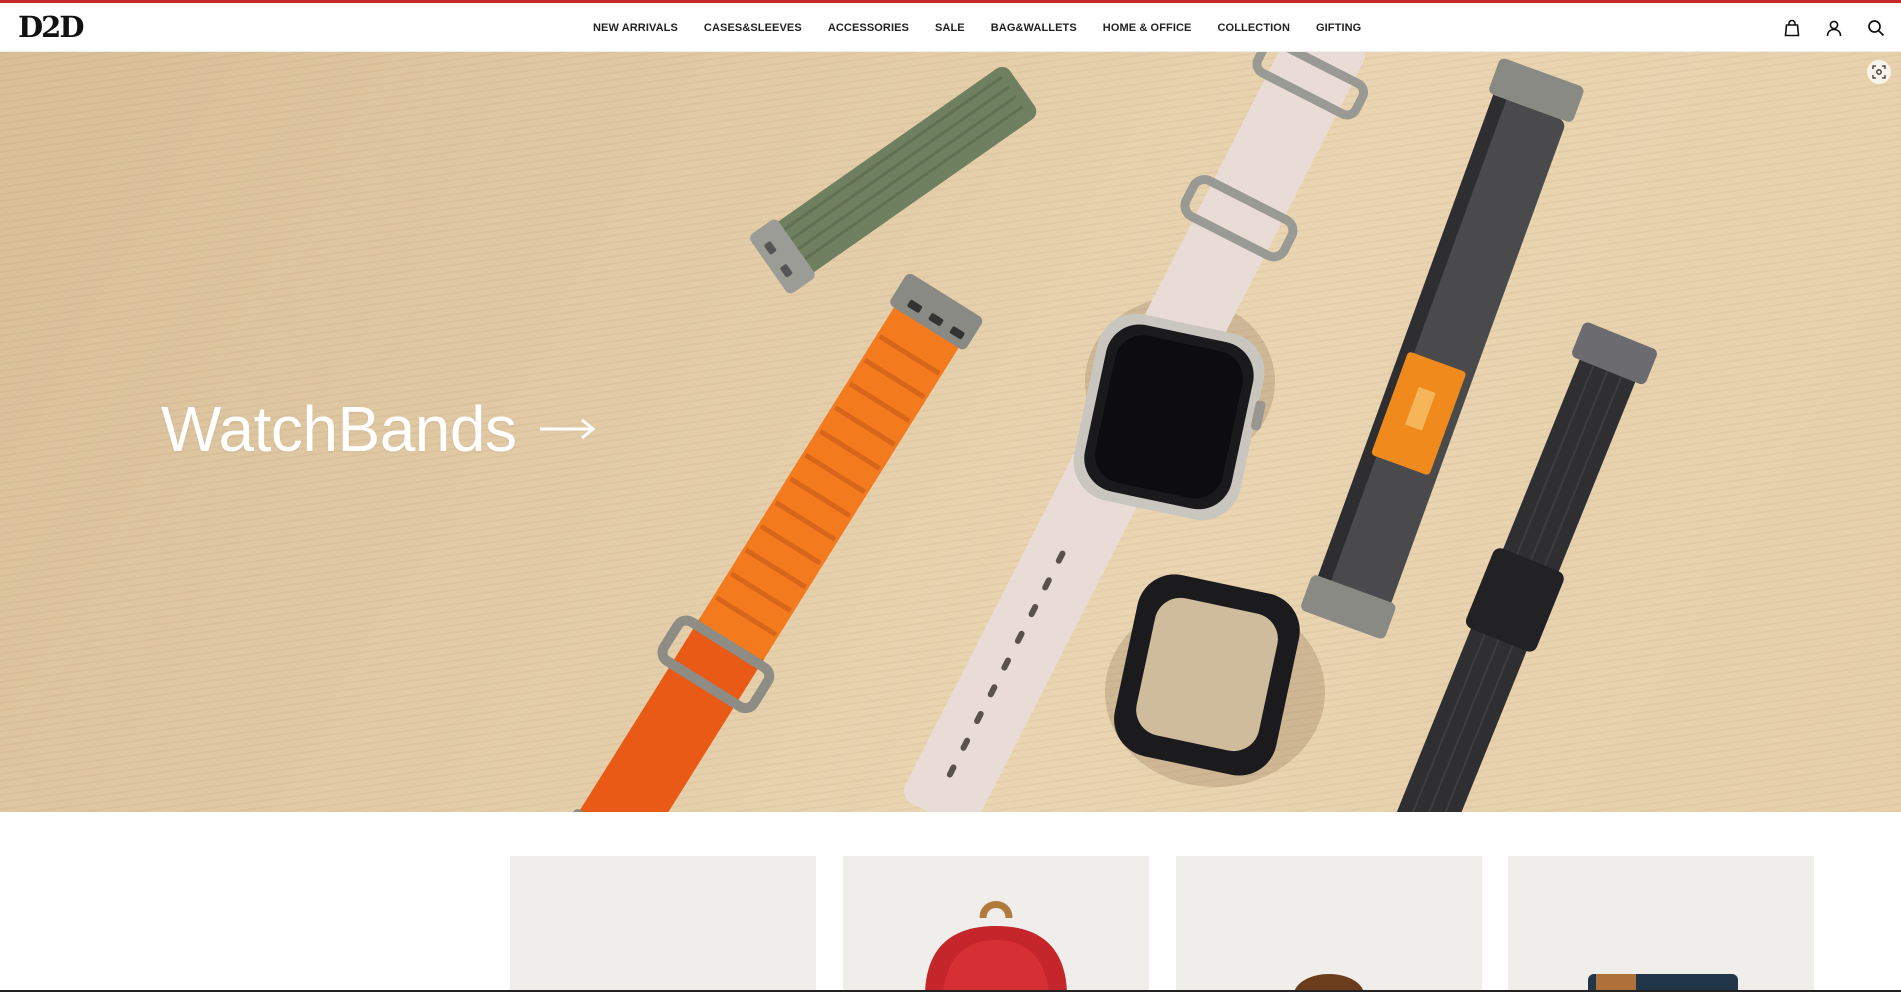  I want to click on navy-wallet-image, so click(1663, 983).